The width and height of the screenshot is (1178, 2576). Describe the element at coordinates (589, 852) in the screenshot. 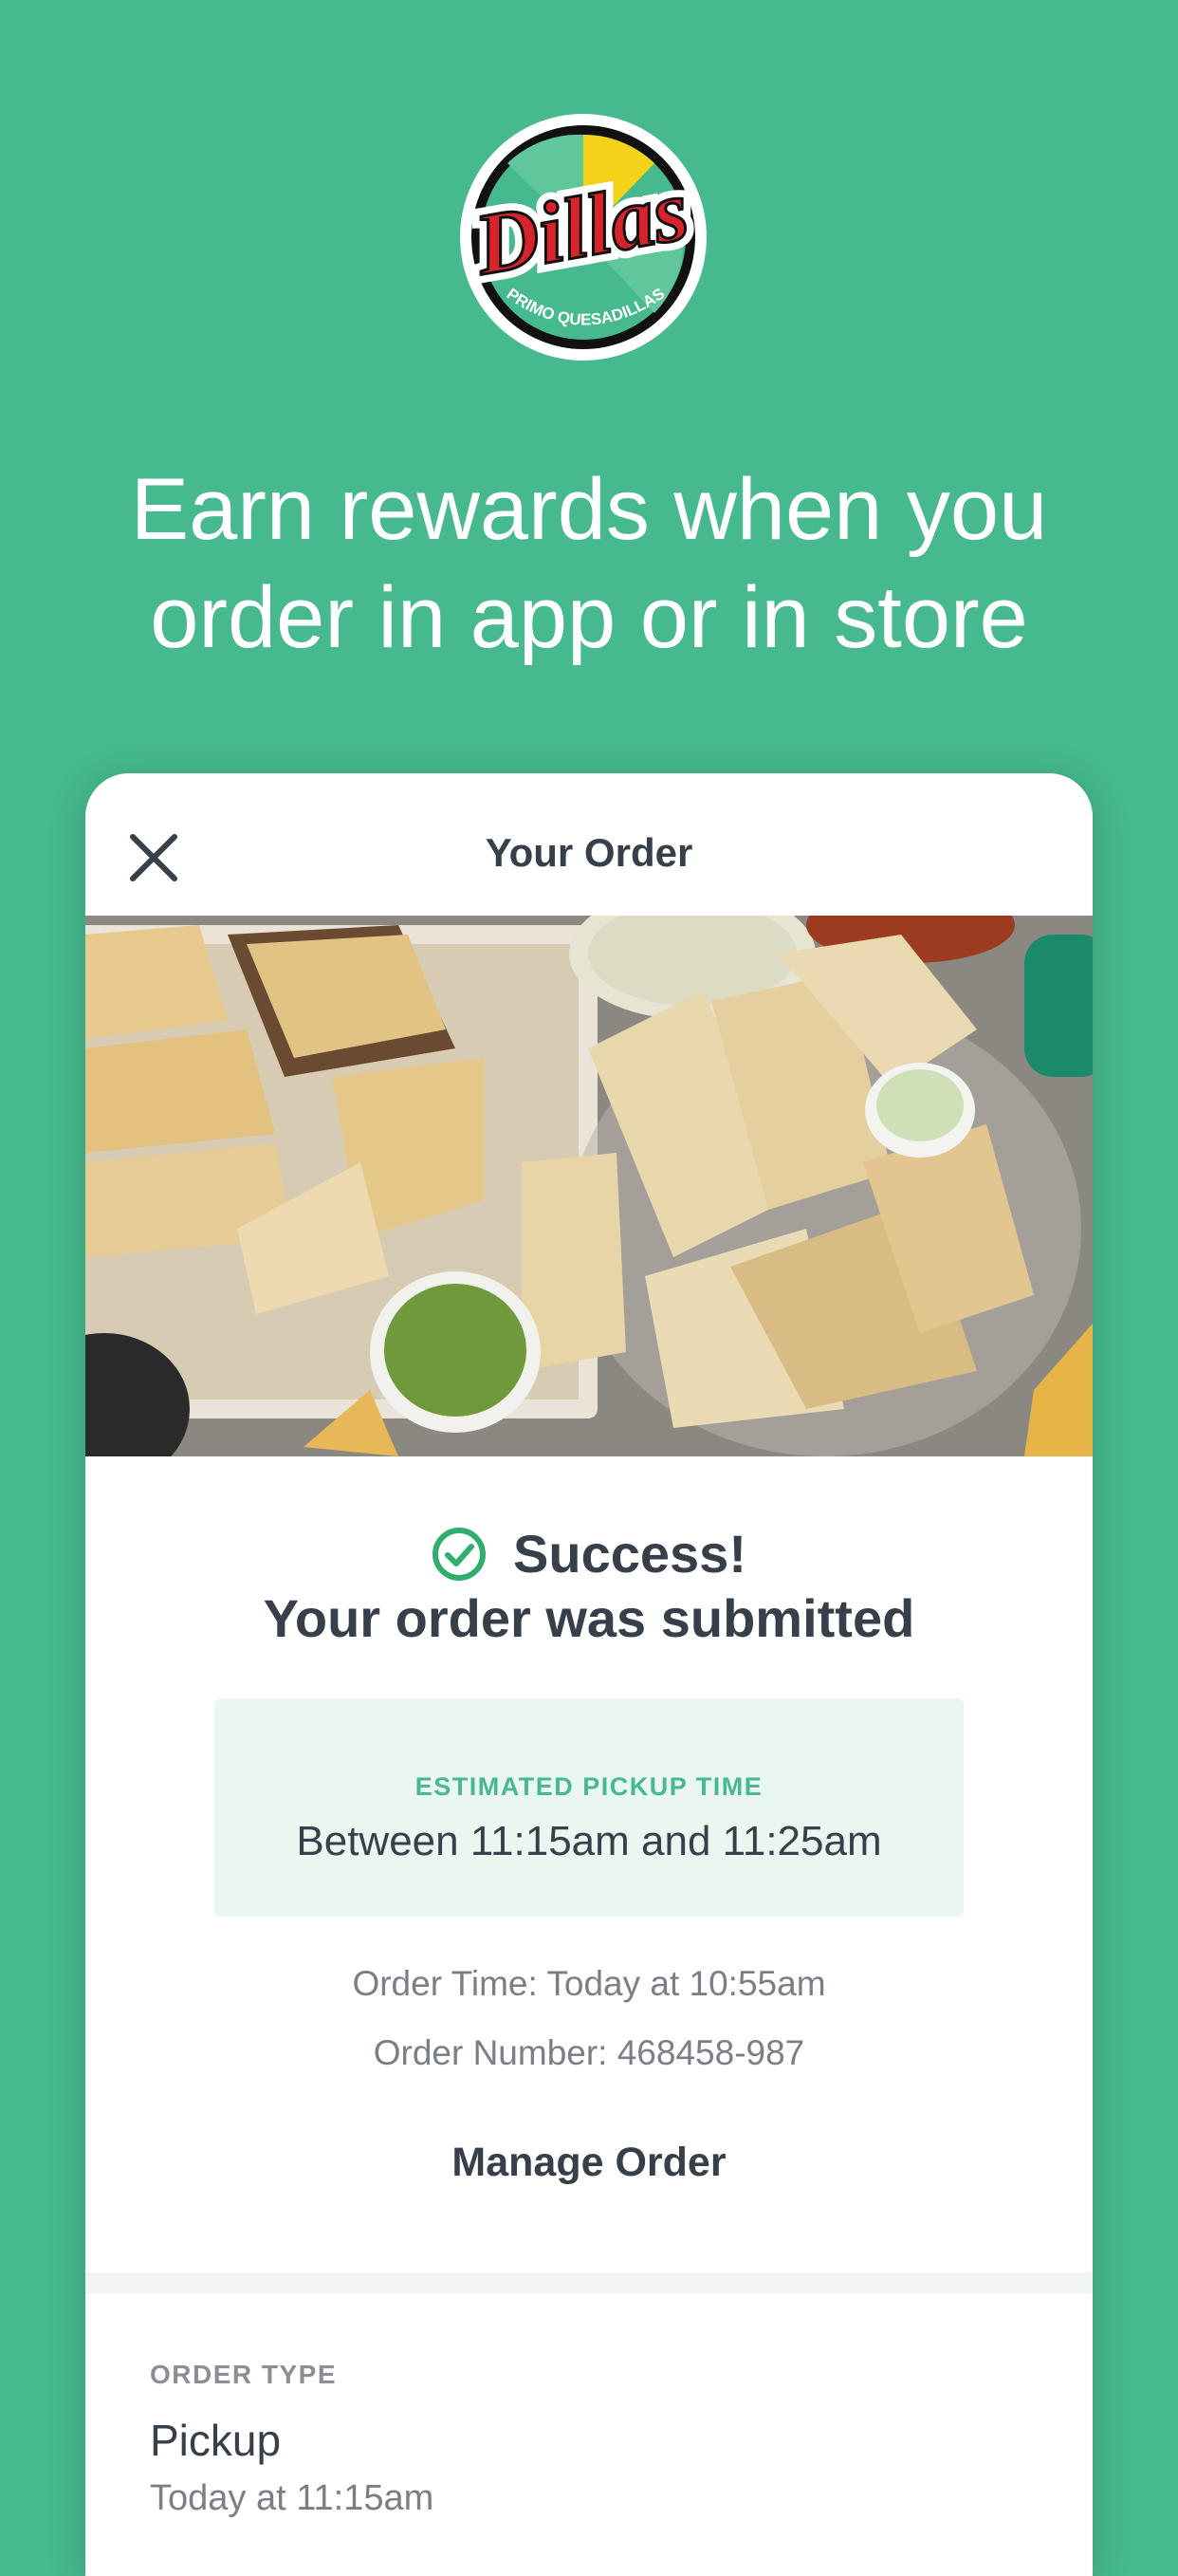

I see `card-title: Your Order` at that location.